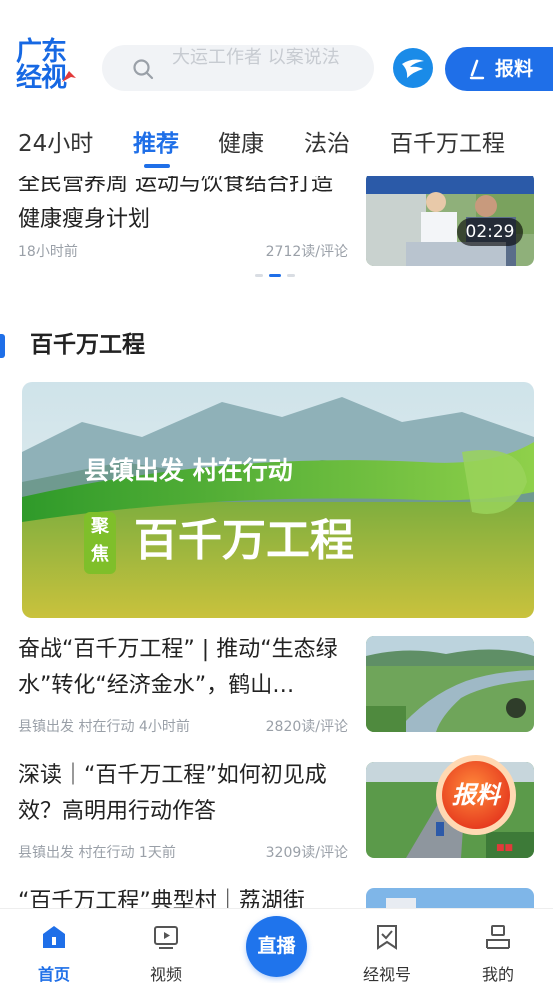 This screenshot has height=983, width=553. What do you see at coordinates (497, 974) in the screenshot?
I see `nav-mine-label: 我的` at bounding box center [497, 974].